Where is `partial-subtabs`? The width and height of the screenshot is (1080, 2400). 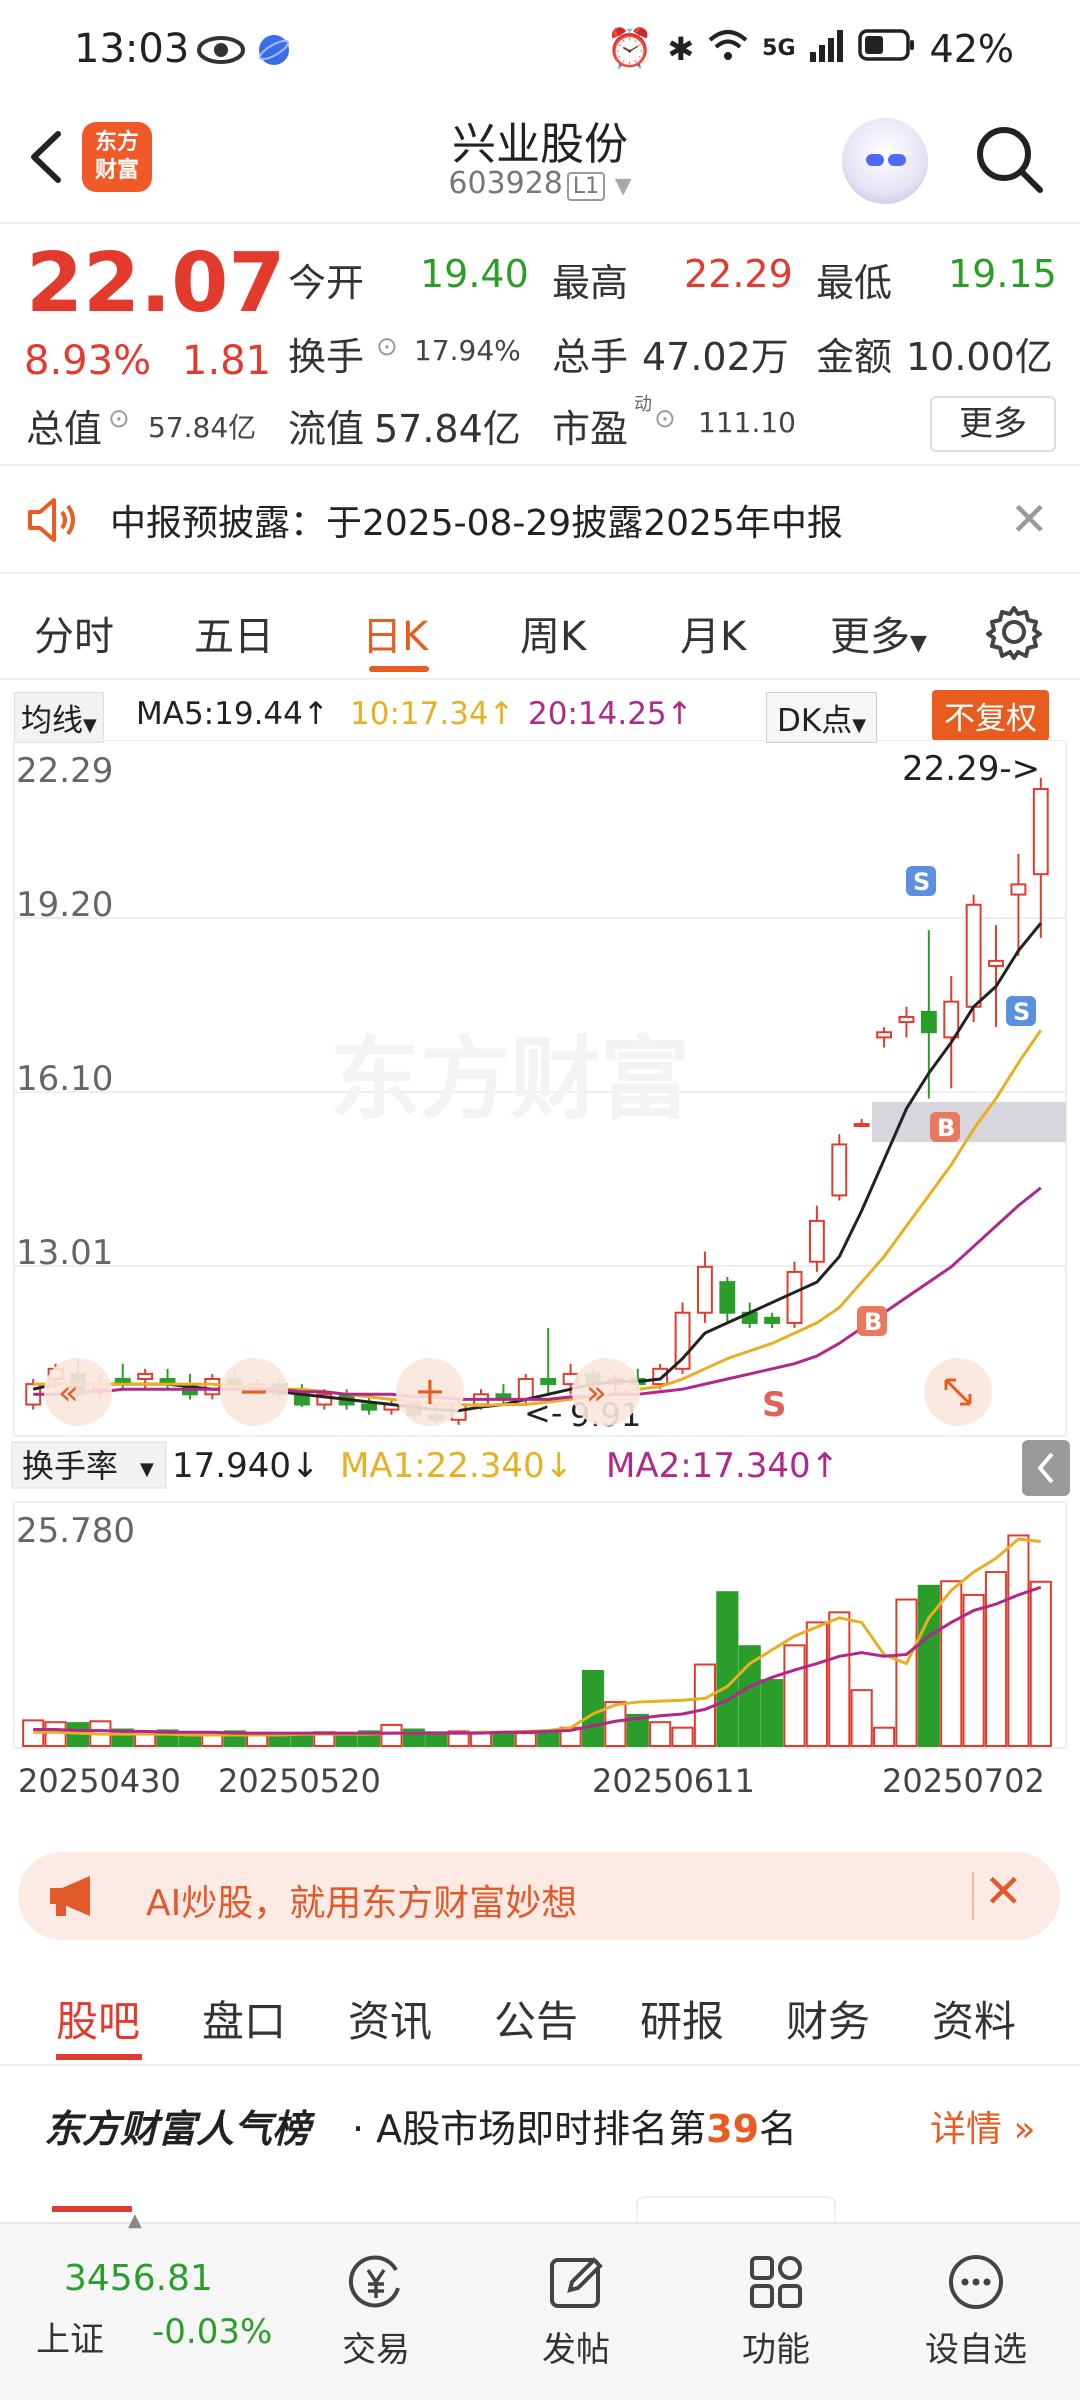 partial-subtabs is located at coordinates (540, 2206).